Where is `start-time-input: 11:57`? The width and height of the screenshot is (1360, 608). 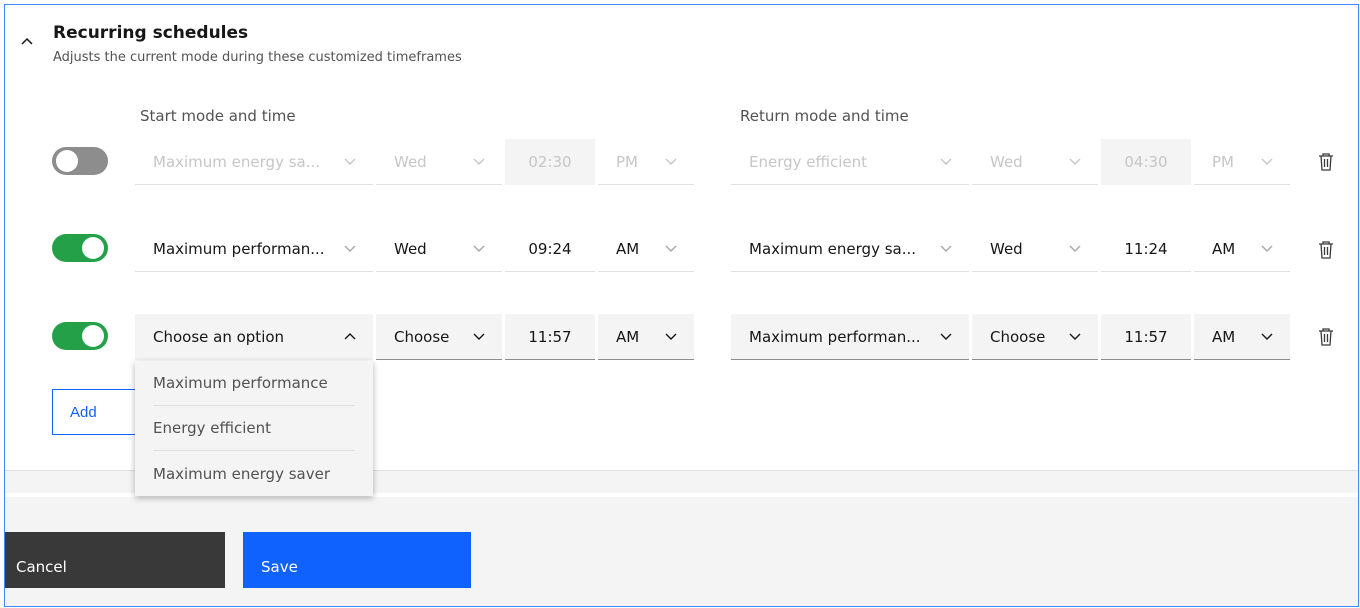 start-time-input: 11:57 is located at coordinates (550, 337).